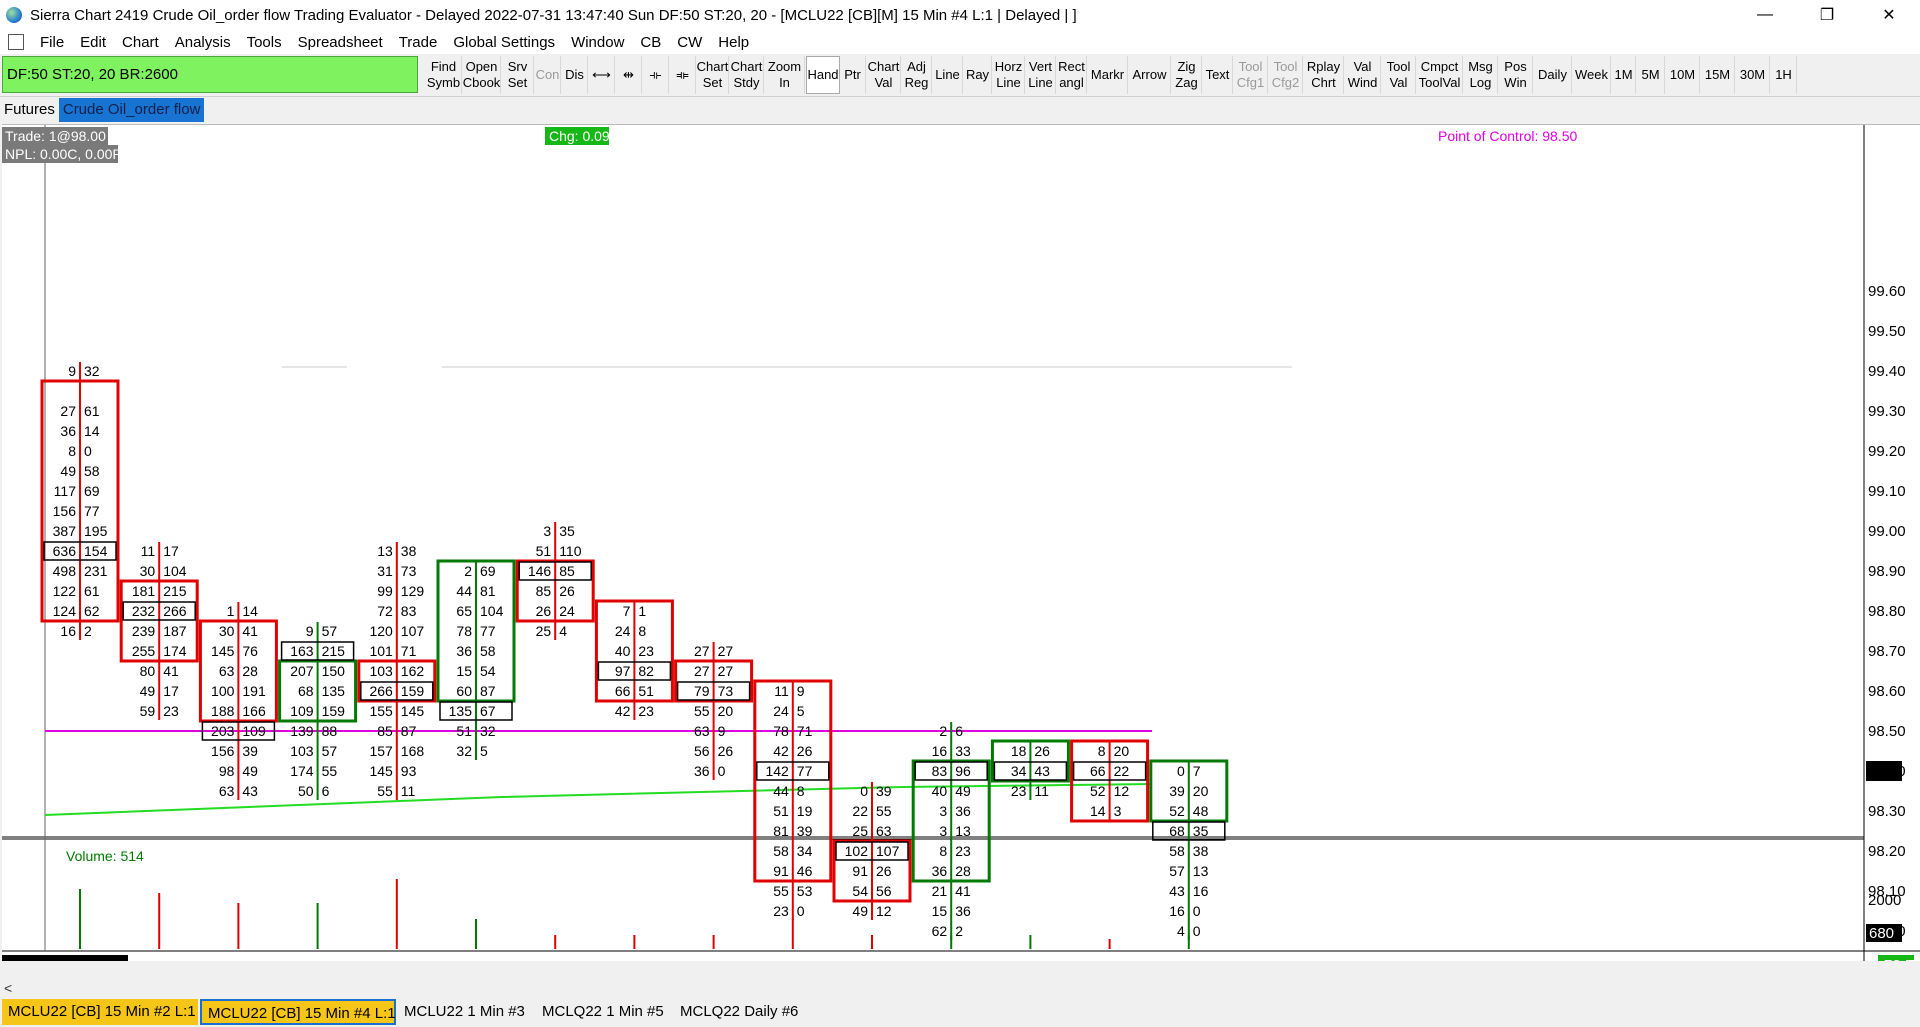 The height and width of the screenshot is (1027, 1920). Describe the element at coordinates (298, 1012) in the screenshot. I see `chart-window-tab-2: MCLU22 [CB] 15 Min #4 L:1` at that location.